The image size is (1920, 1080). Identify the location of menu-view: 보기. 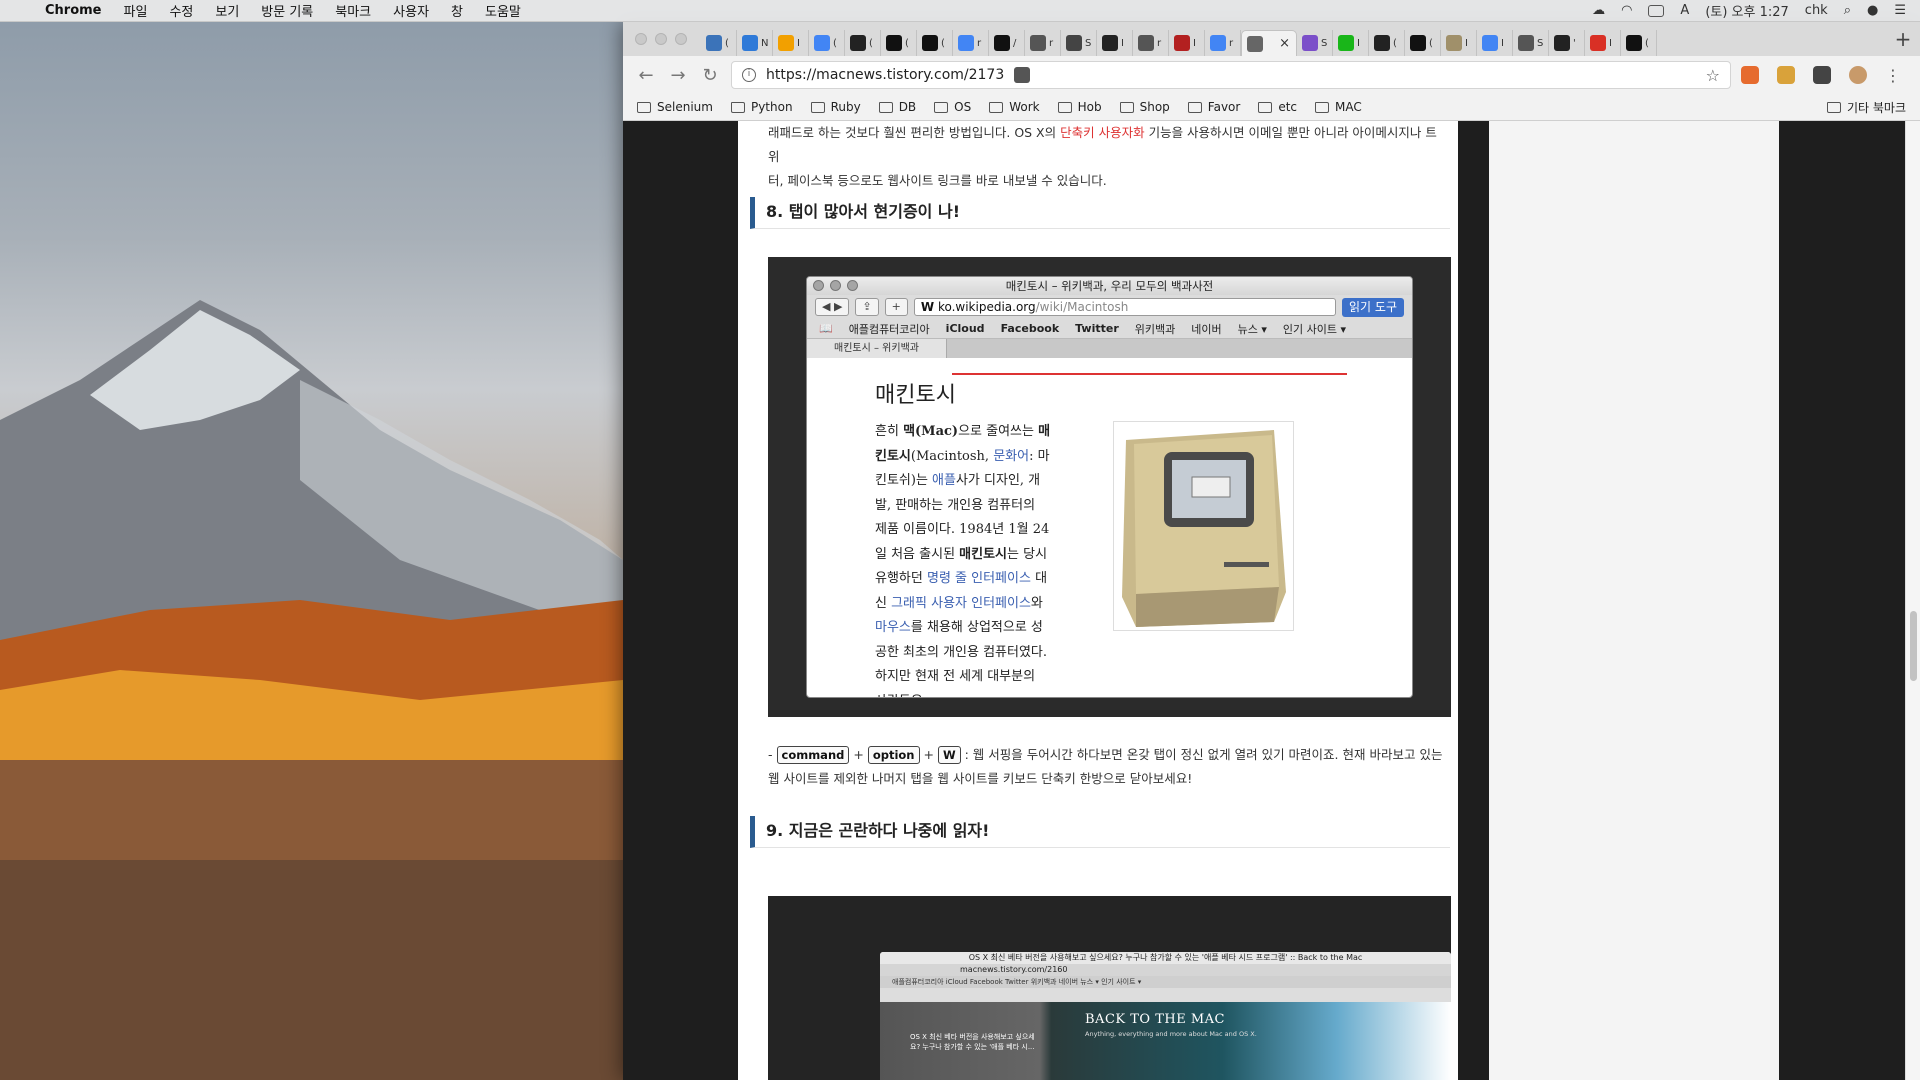
(227, 10).